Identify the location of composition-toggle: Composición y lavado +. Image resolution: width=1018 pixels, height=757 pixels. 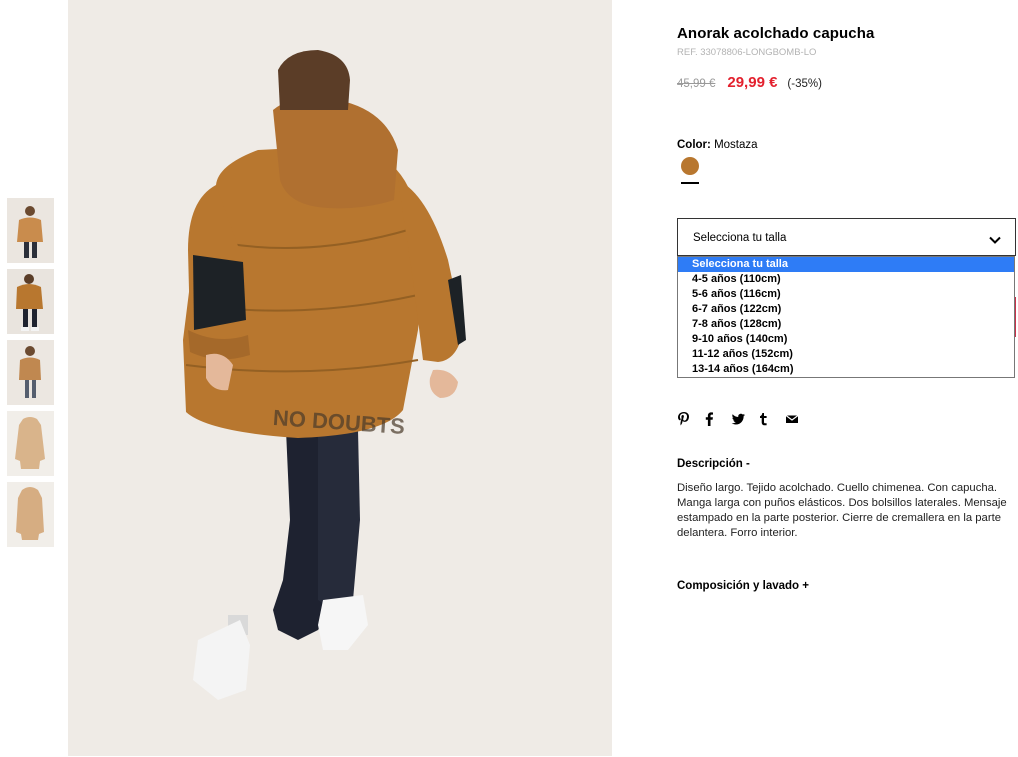
(743, 586).